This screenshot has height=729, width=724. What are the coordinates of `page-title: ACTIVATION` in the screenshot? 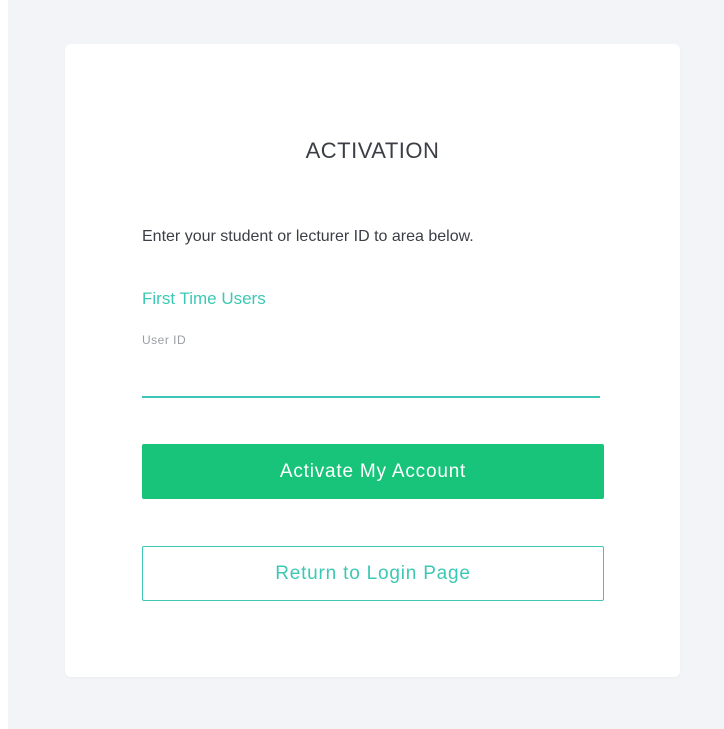 It's located at (372, 150).